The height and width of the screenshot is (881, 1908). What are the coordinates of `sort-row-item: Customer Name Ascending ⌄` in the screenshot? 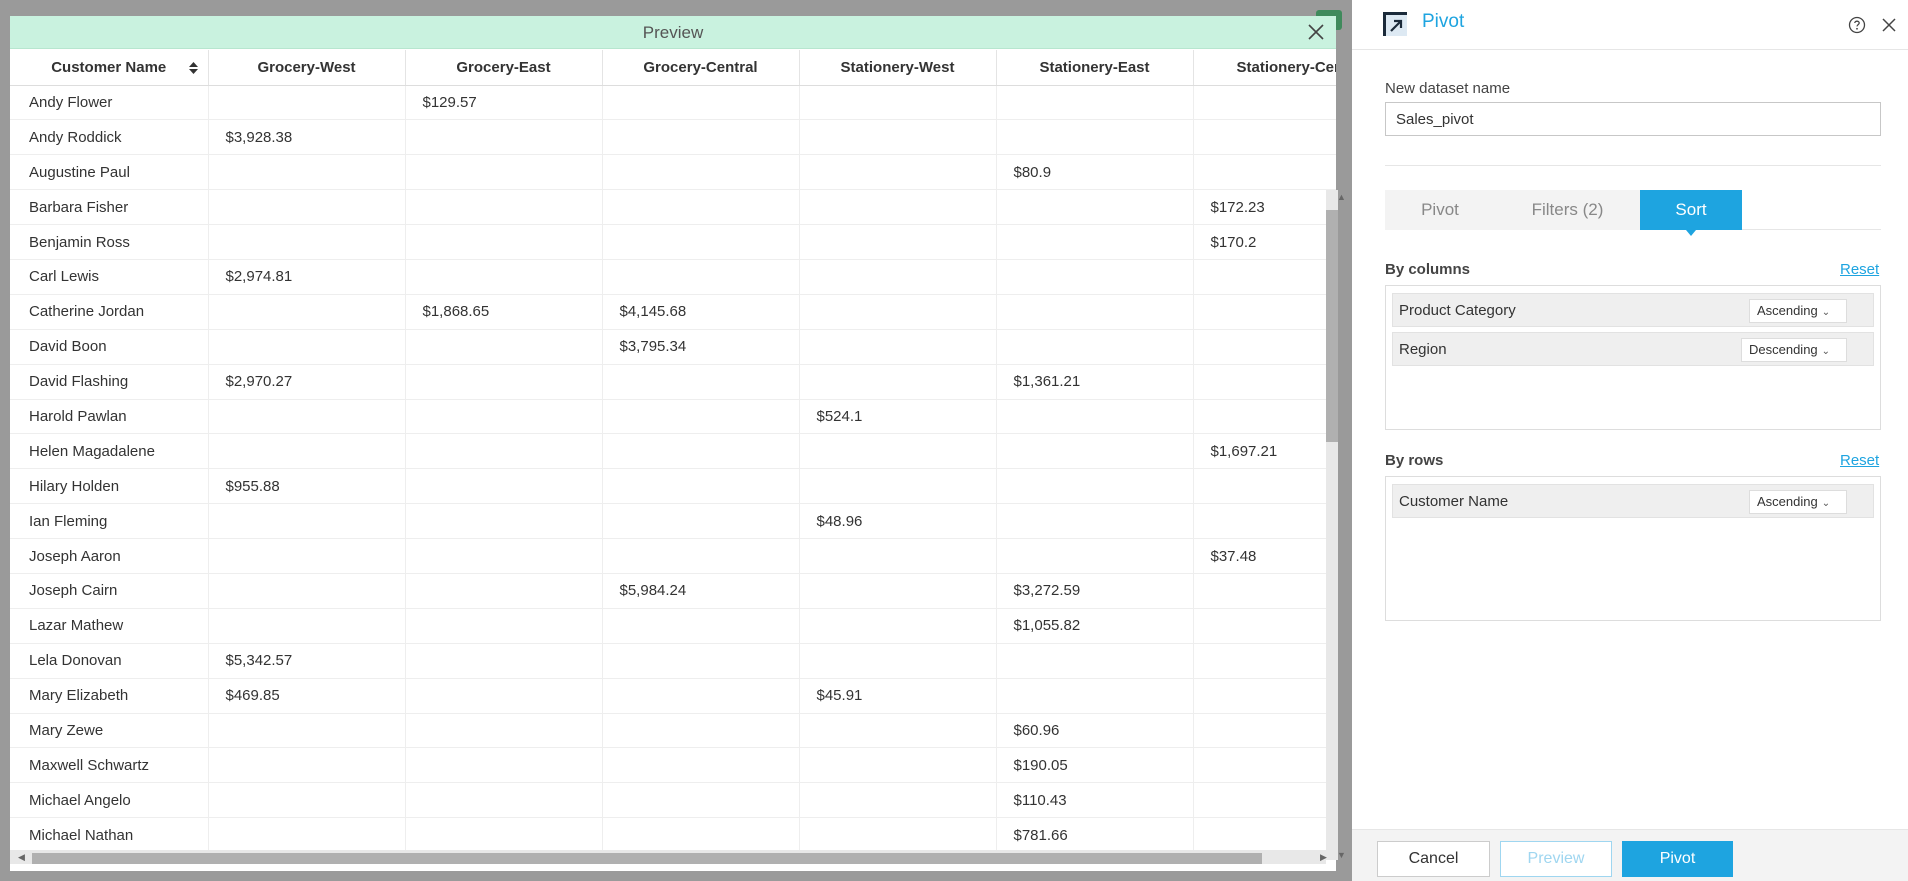 It's located at (1633, 501).